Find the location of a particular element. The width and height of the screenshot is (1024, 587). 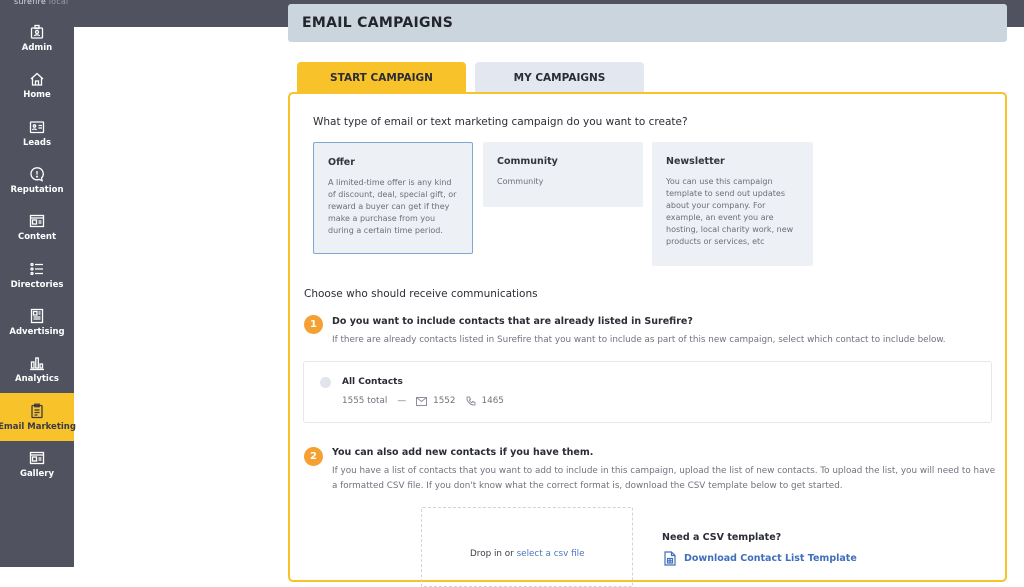

email-icon is located at coordinates (422, 401).